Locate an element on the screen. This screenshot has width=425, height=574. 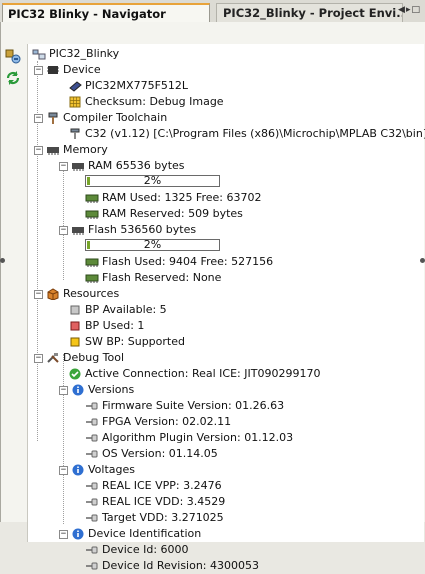
tree-leaf-vdd: REAL ICE VDD: 3.4529 is located at coordinates (155, 502).